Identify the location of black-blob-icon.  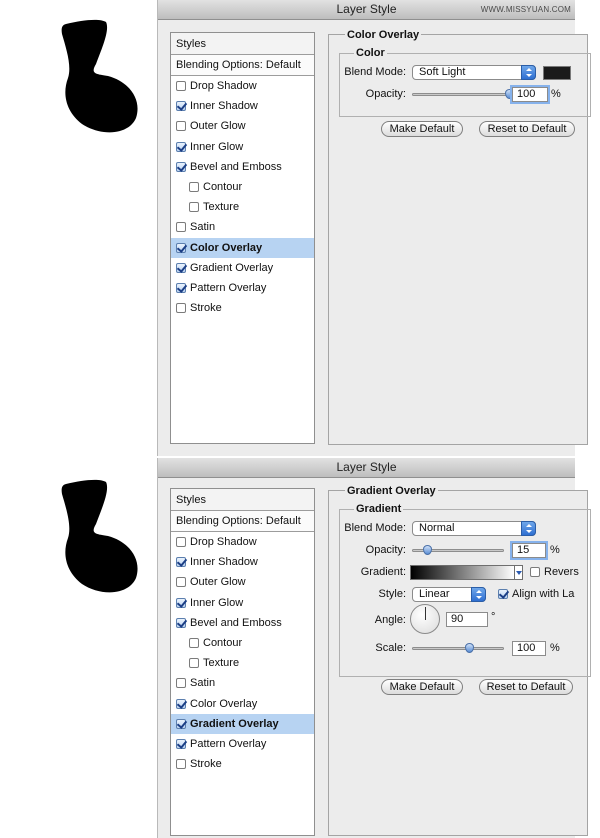
(99, 536).